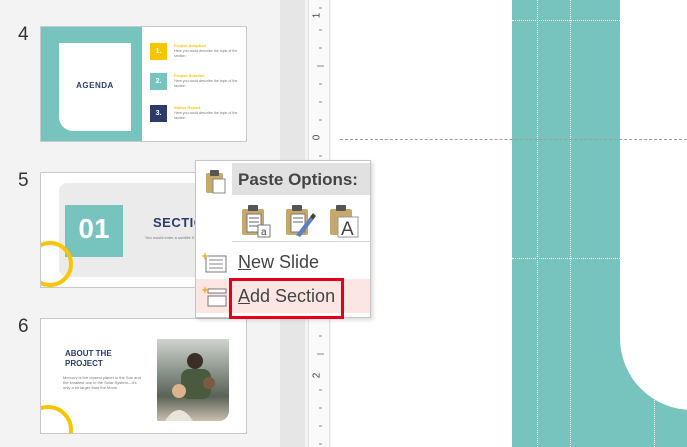 Image resolution: width=687 pixels, height=447 pixels. Describe the element at coordinates (187, 107) in the screenshot. I see `agenda-item-title: Status Report` at that location.